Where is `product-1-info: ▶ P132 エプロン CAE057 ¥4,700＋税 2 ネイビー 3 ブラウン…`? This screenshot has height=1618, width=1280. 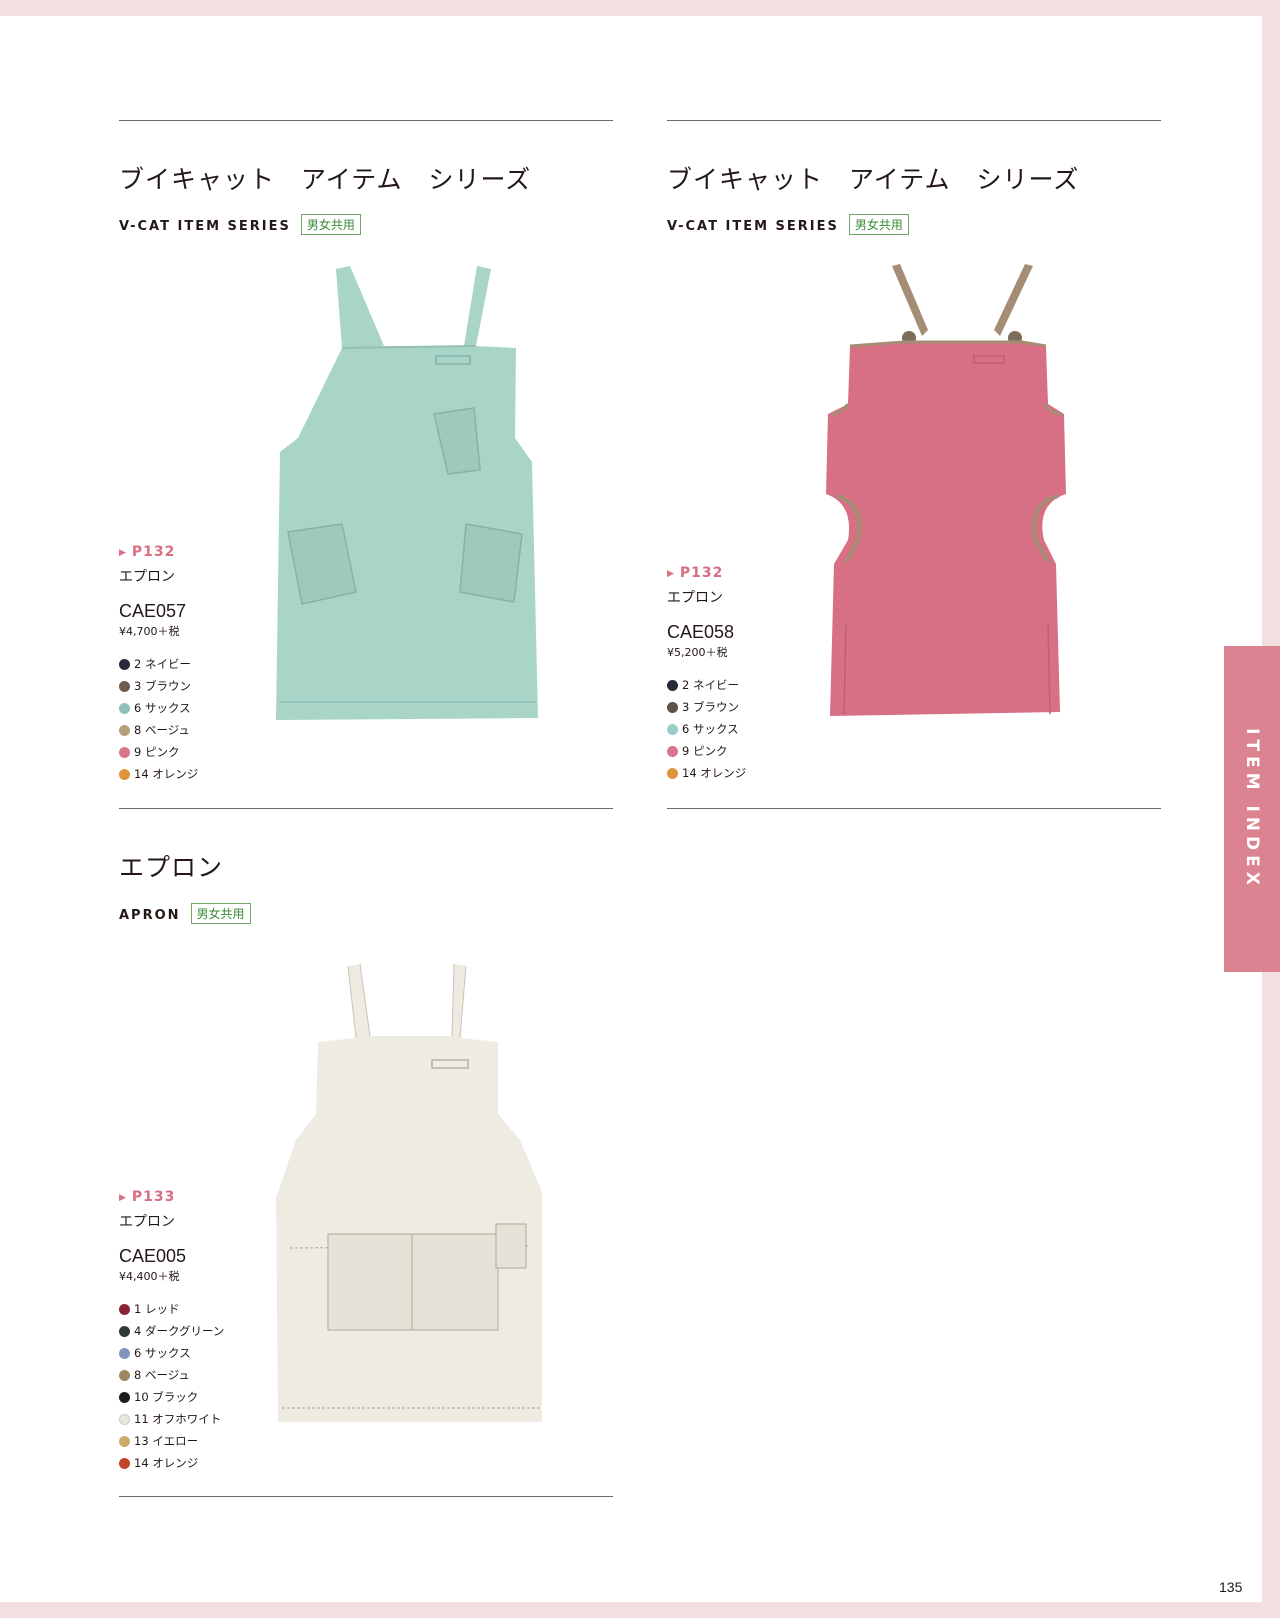 product-1-info: ▶ P132 エプロン CAE057 ¥4,700＋税 2 ネイビー 3 ブラウン… is located at coordinates (194, 664).